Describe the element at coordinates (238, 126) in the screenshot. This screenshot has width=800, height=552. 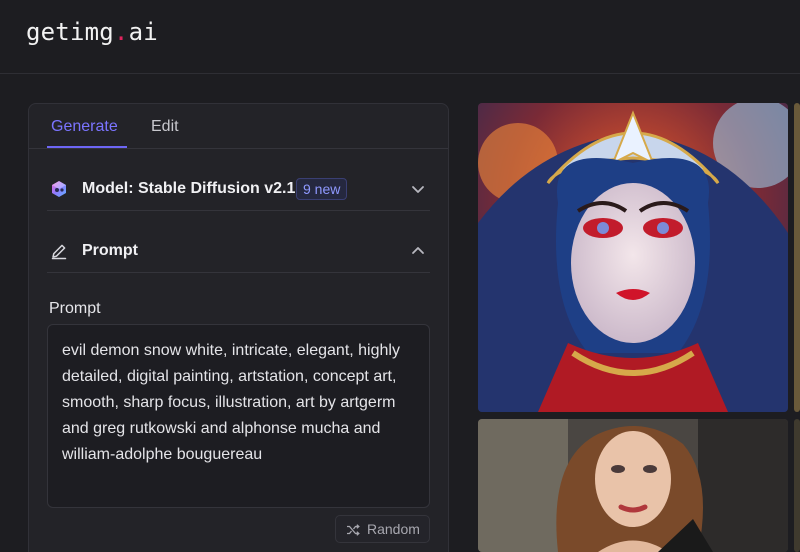
I see `tab-bar: Generate Edit` at that location.